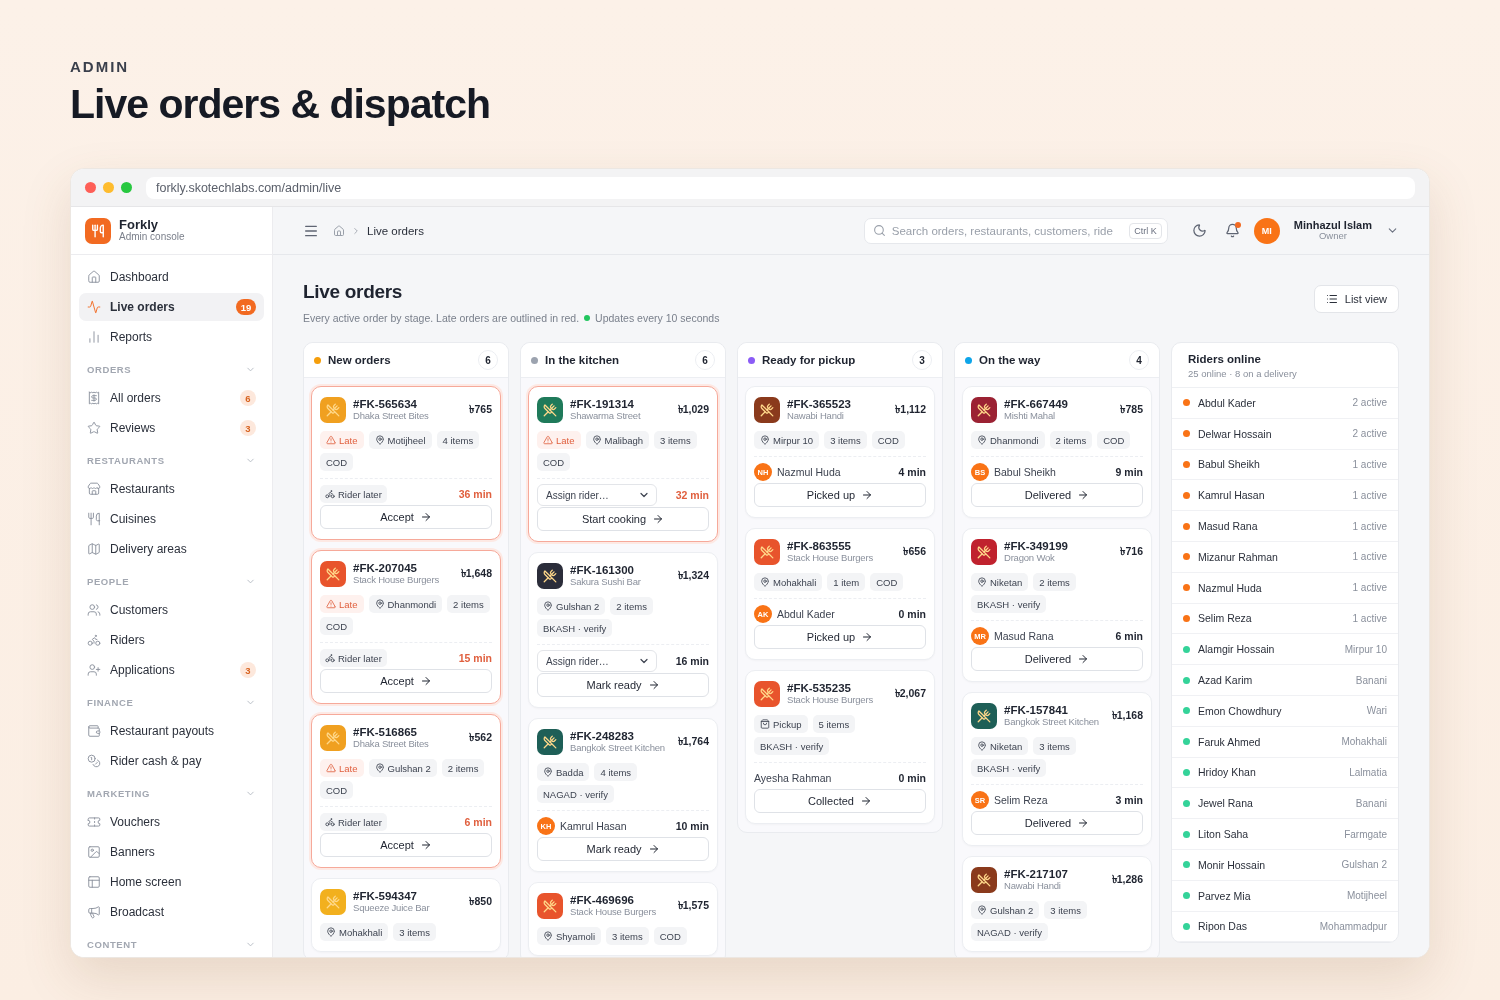 The image size is (1500, 1000). I want to click on list-icon, so click(1331, 299).